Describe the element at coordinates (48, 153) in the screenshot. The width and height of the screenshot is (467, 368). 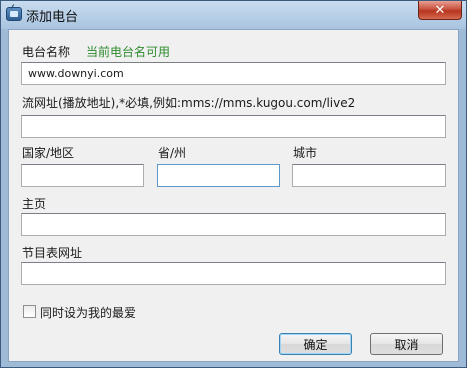
I see `country-label: 国家/地区` at that location.